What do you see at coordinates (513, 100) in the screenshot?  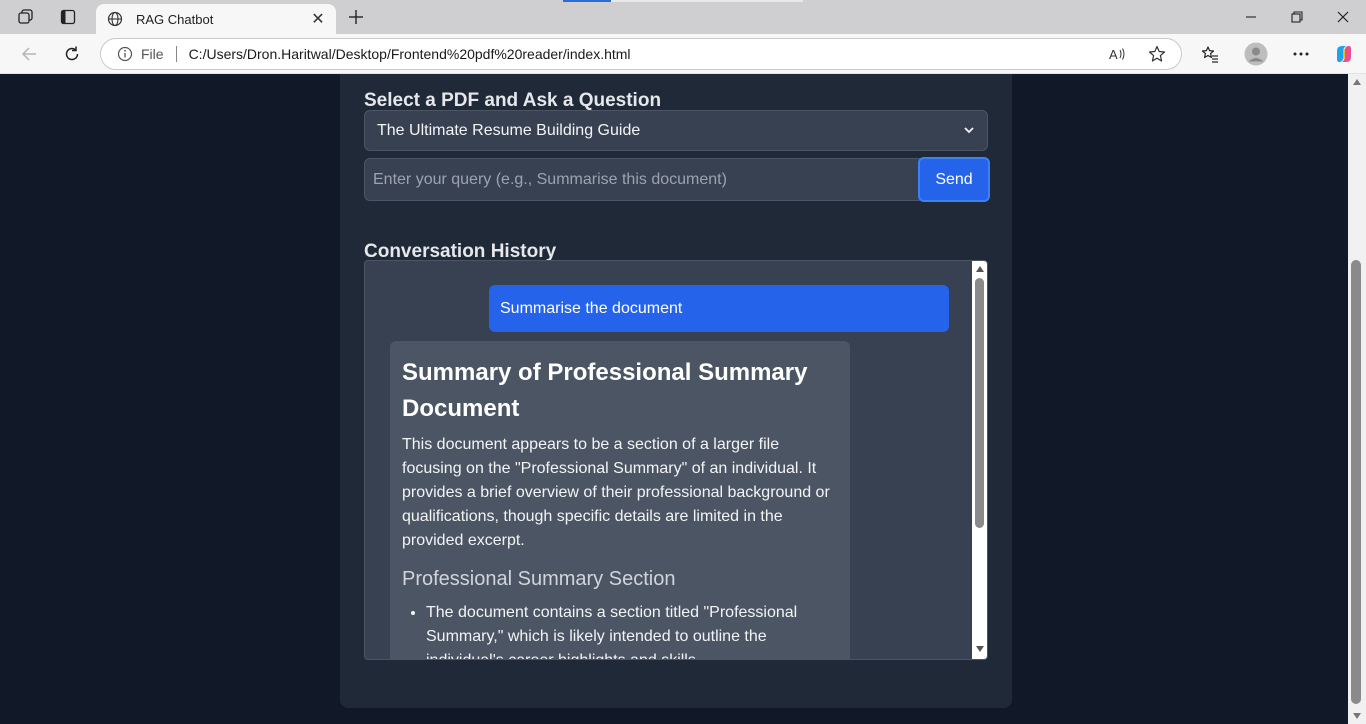 I see `select-pdf-heading: Select a PDF and Ask a Question` at bounding box center [513, 100].